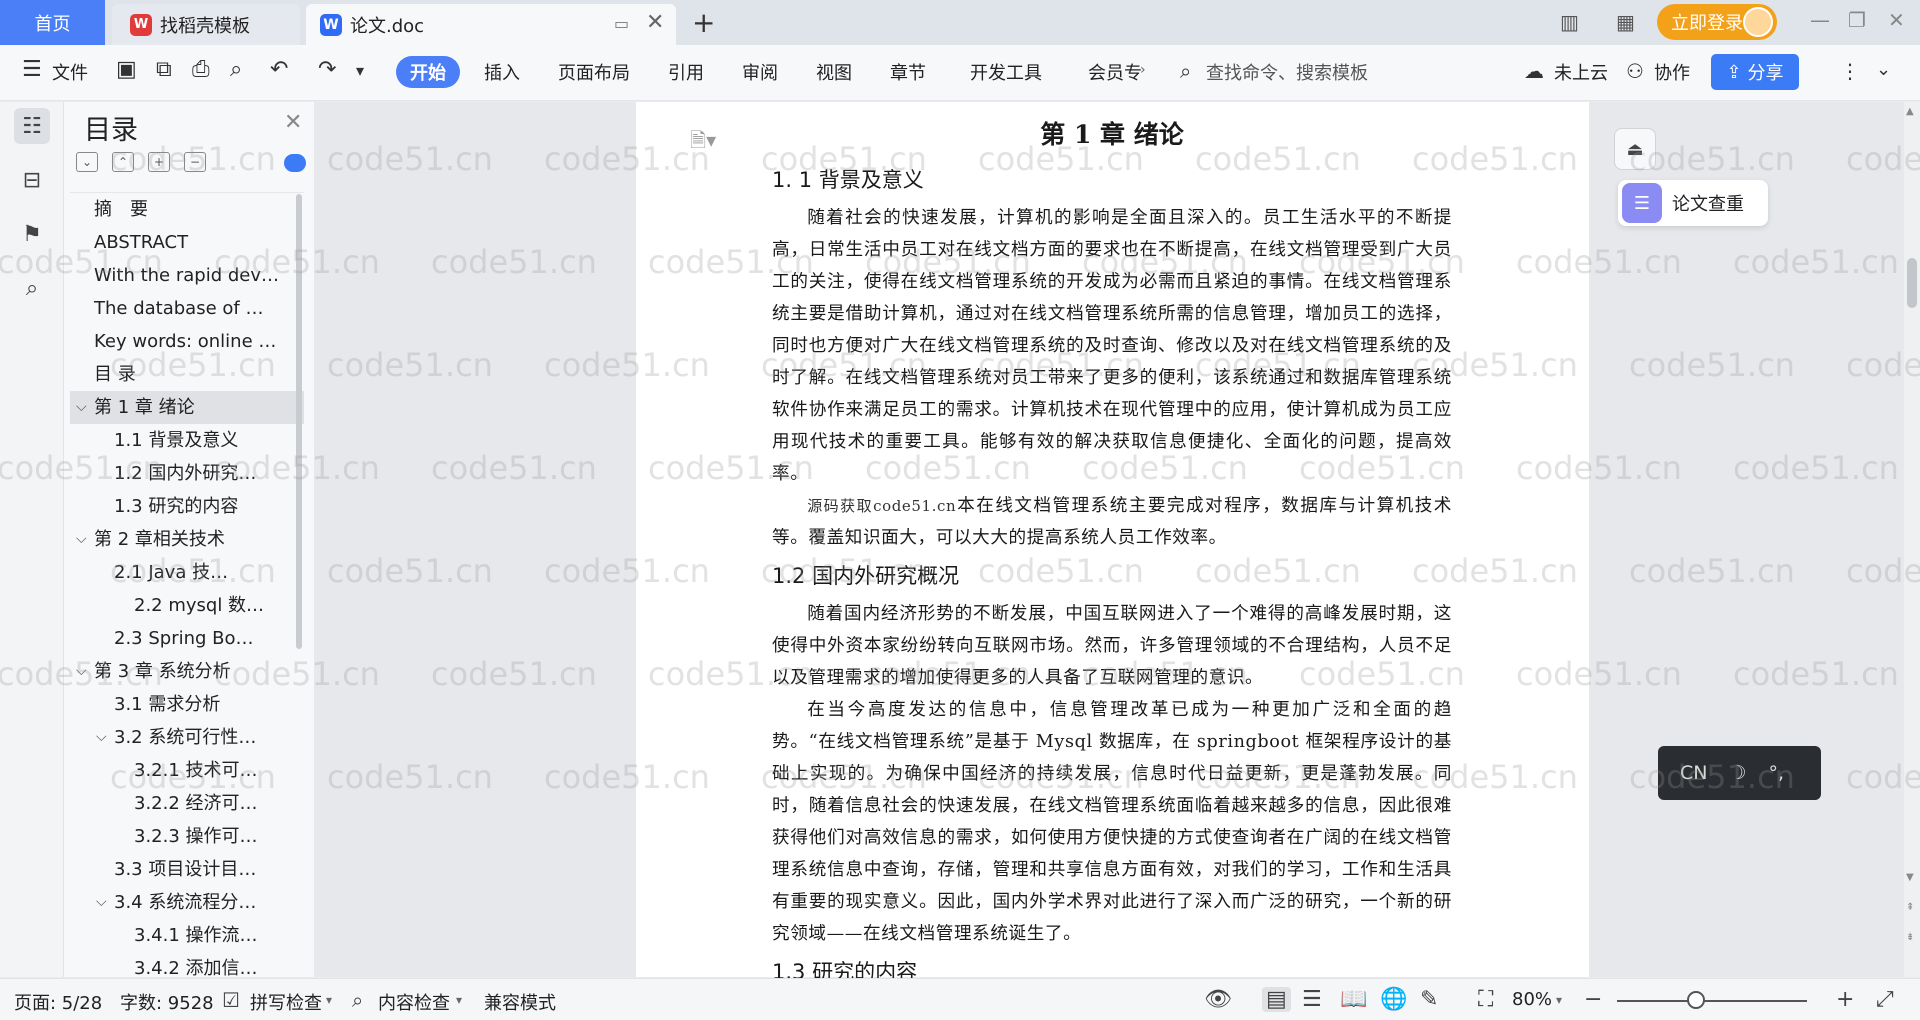 This screenshot has width=1920, height=1020. I want to click on tab-insert: 插入, so click(502, 72).